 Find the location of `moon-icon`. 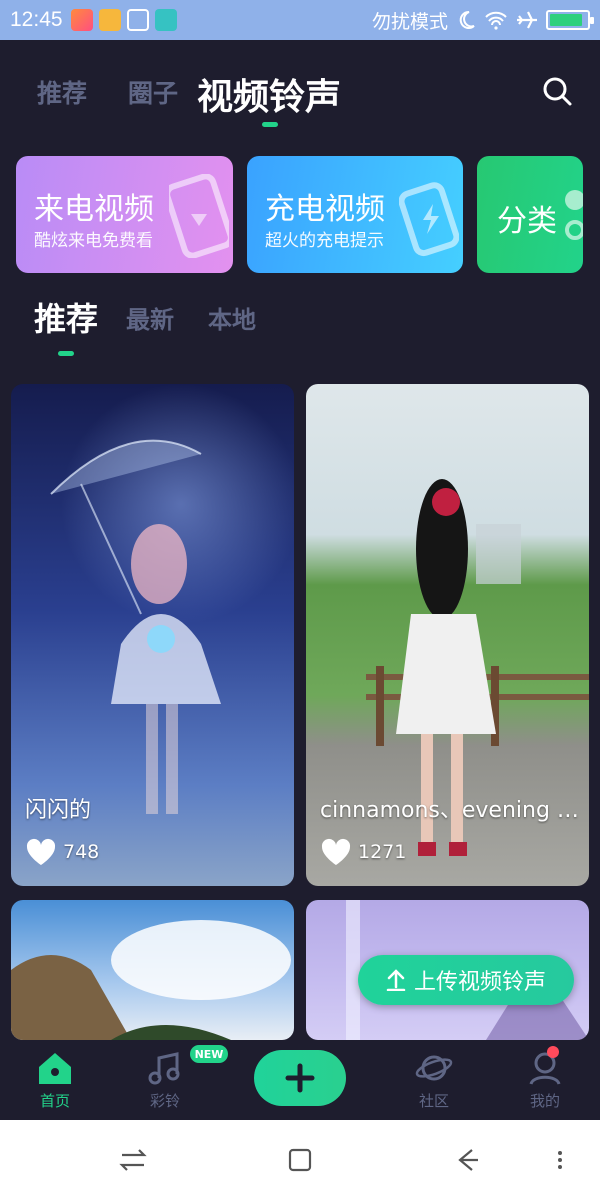

moon-icon is located at coordinates (467, 19).